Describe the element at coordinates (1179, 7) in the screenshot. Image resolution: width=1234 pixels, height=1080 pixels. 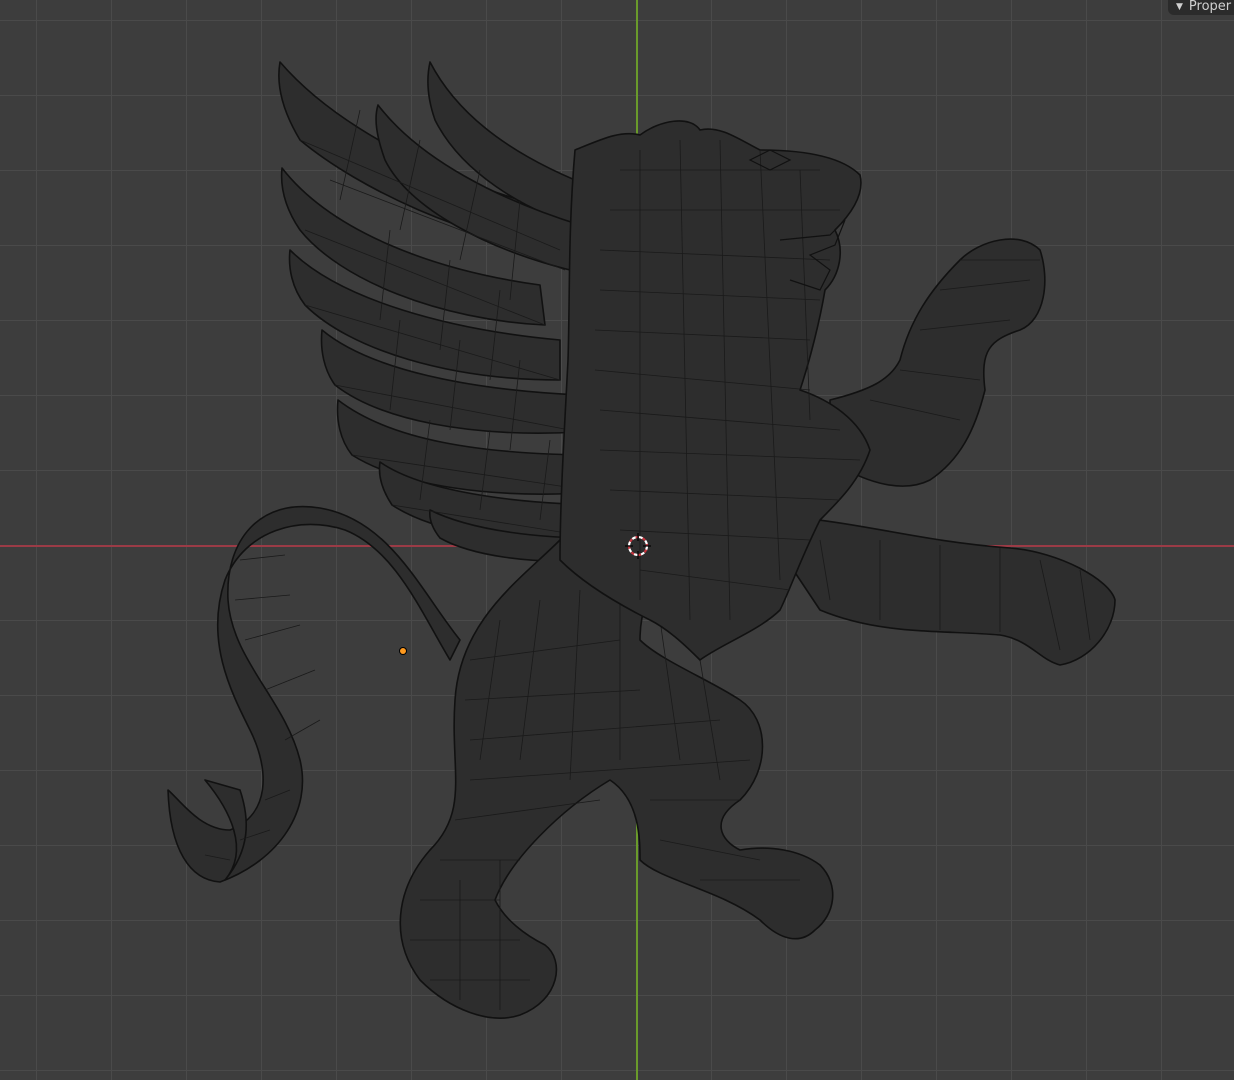
I see `panel-toggle-icon: ▼` at that location.